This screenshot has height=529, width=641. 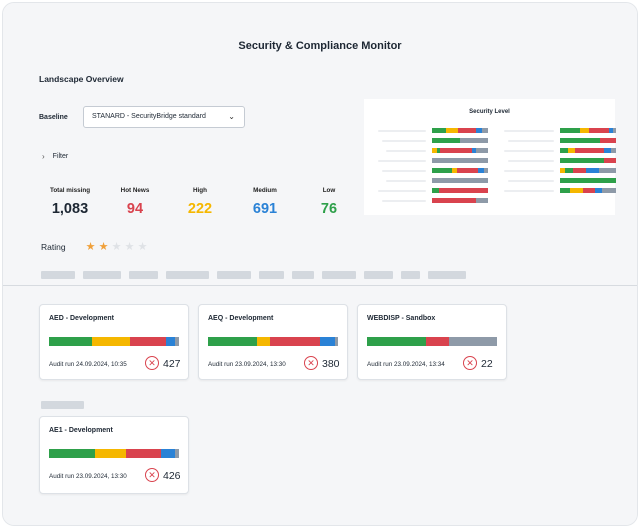 What do you see at coordinates (200, 209) in the screenshot?
I see `stat-value: 222` at bounding box center [200, 209].